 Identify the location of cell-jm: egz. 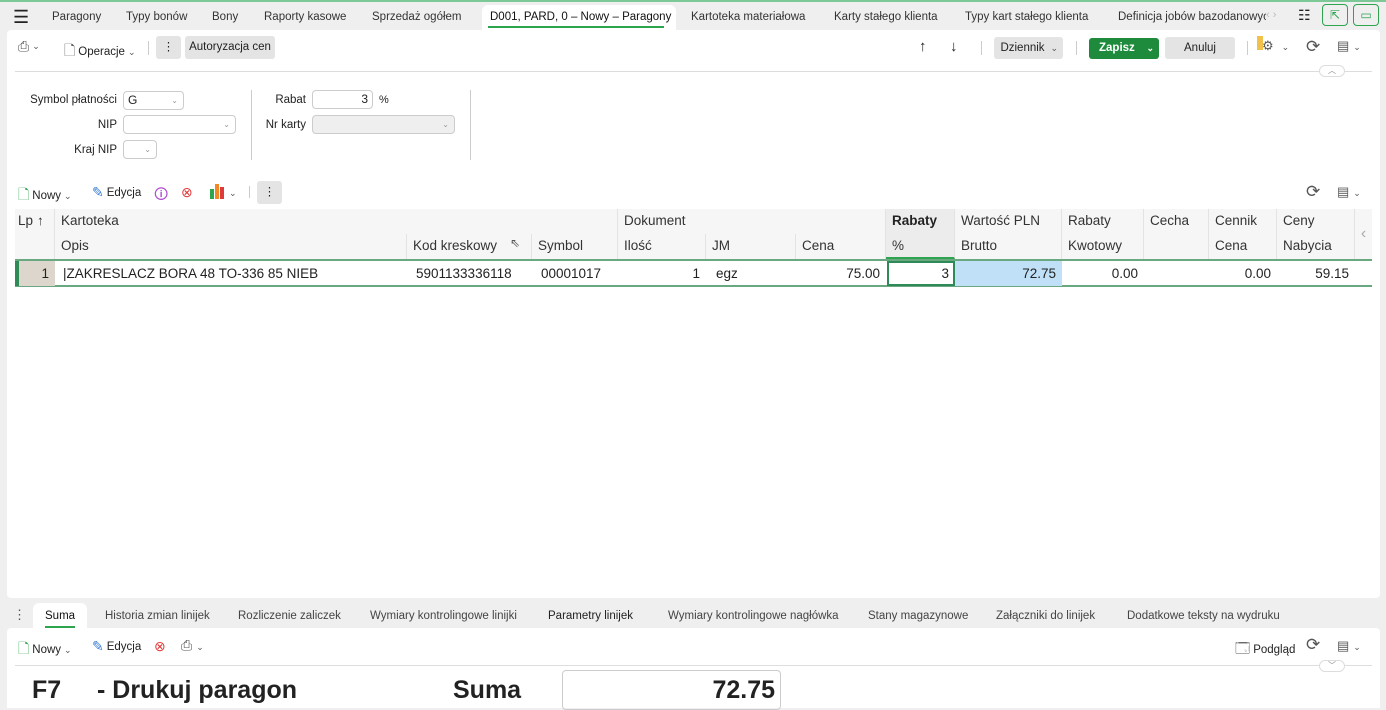
(753, 273).